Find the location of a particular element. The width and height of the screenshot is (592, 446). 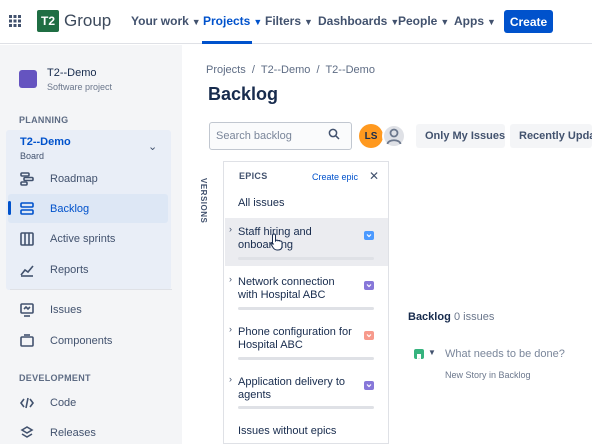

epic-item: Network connection with Hospital ABC is located at coordinates (297, 289).